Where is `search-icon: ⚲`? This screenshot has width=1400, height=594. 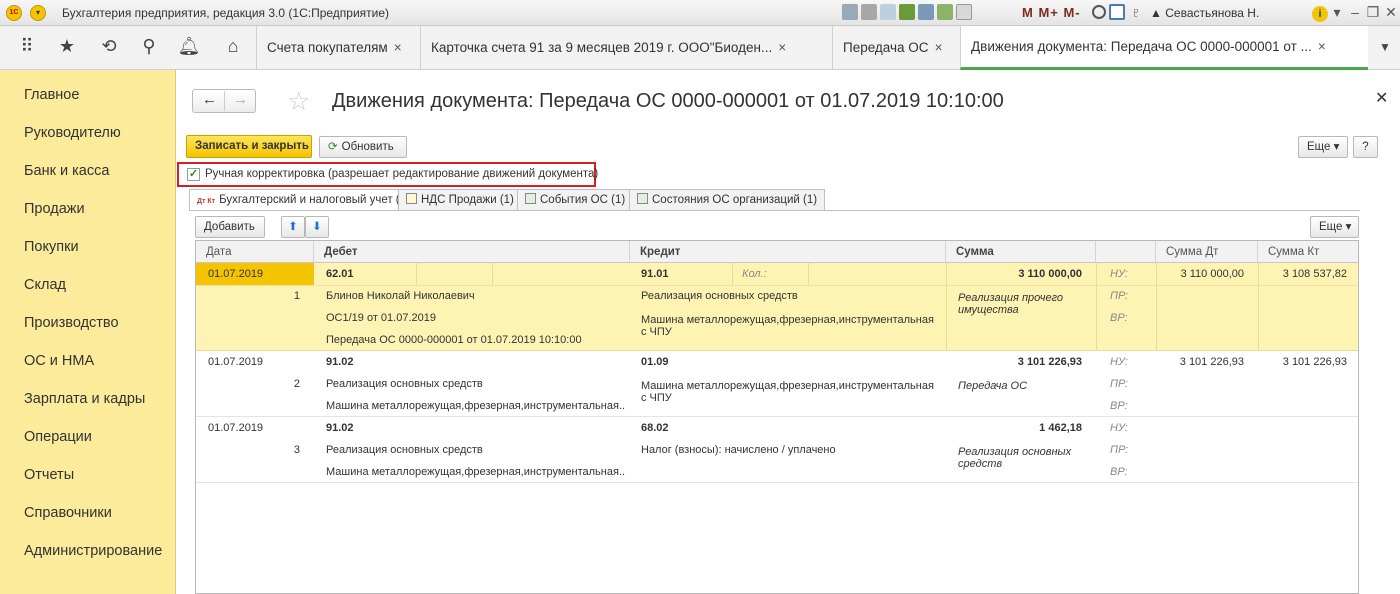 search-icon: ⚲ is located at coordinates (149, 46).